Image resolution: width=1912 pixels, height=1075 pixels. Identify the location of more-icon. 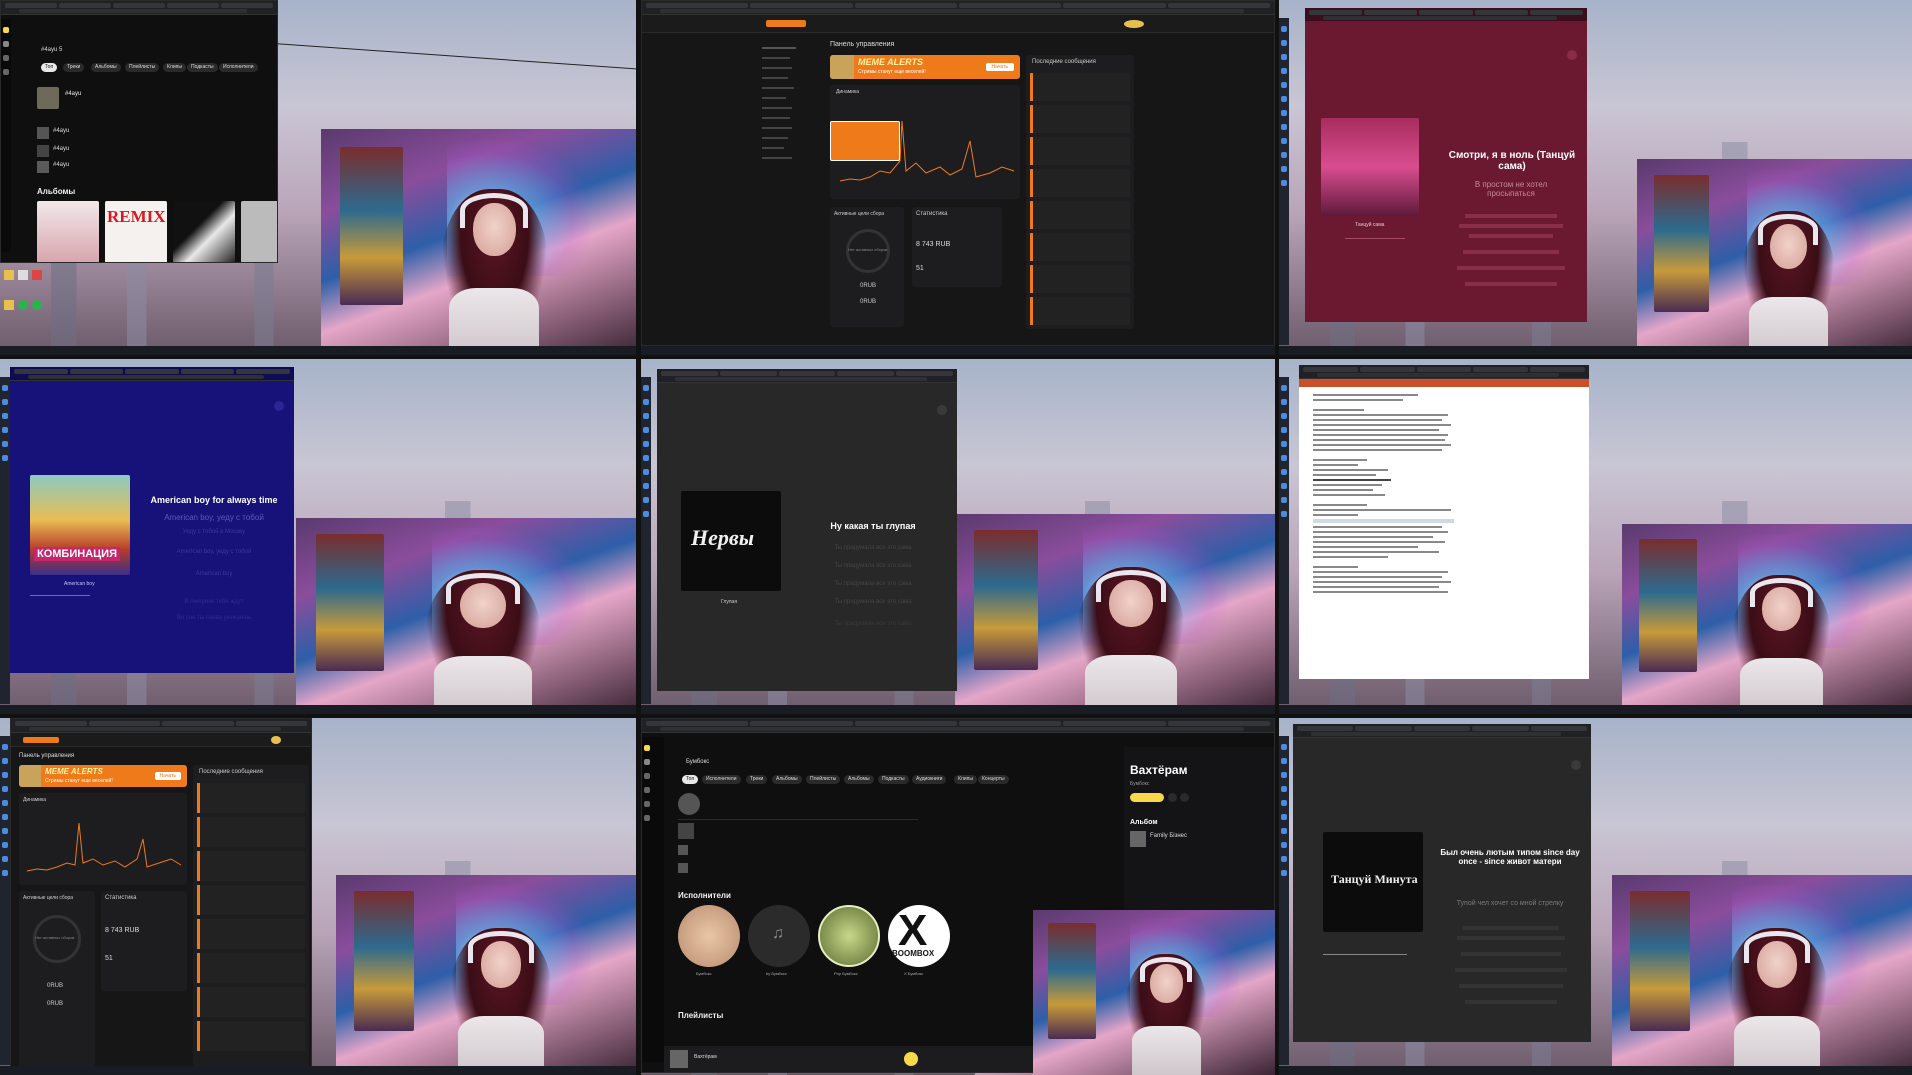
(1184, 797).